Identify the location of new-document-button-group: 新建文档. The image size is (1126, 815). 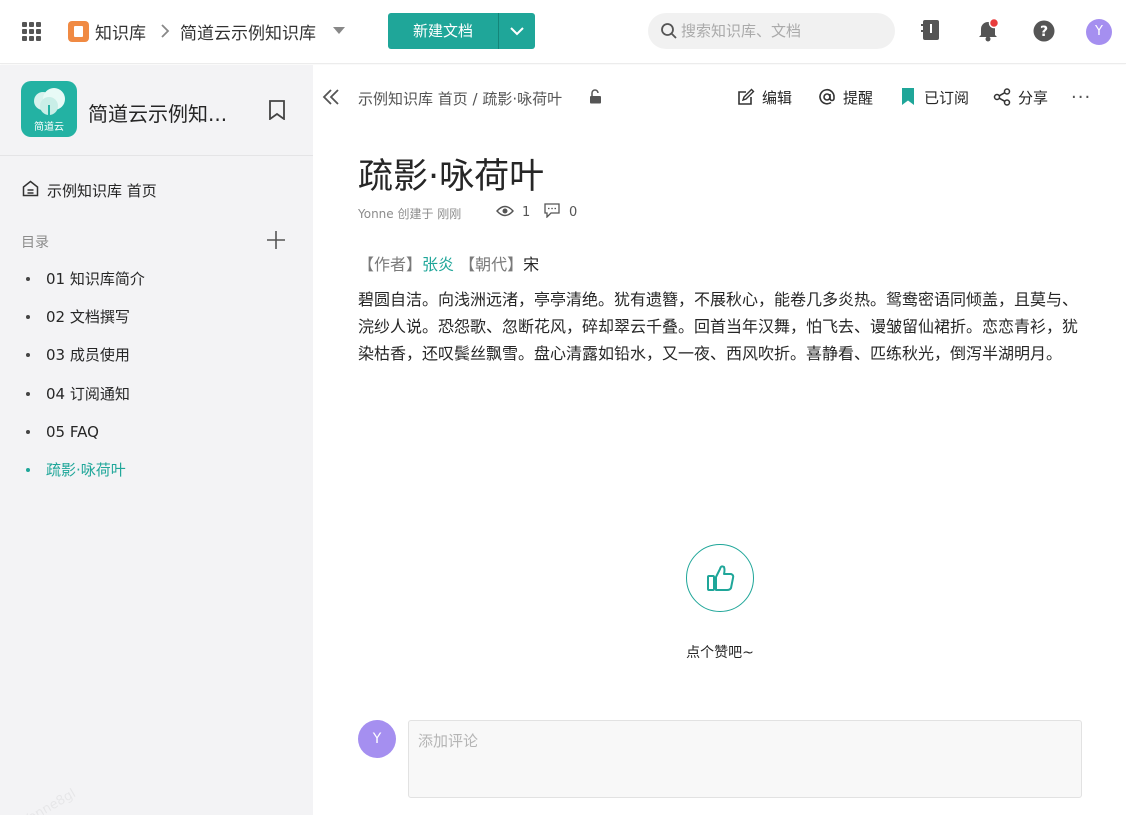
(461, 31).